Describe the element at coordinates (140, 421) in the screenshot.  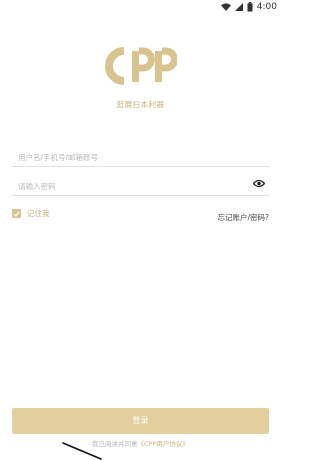
I see `login-button: 登录` at that location.